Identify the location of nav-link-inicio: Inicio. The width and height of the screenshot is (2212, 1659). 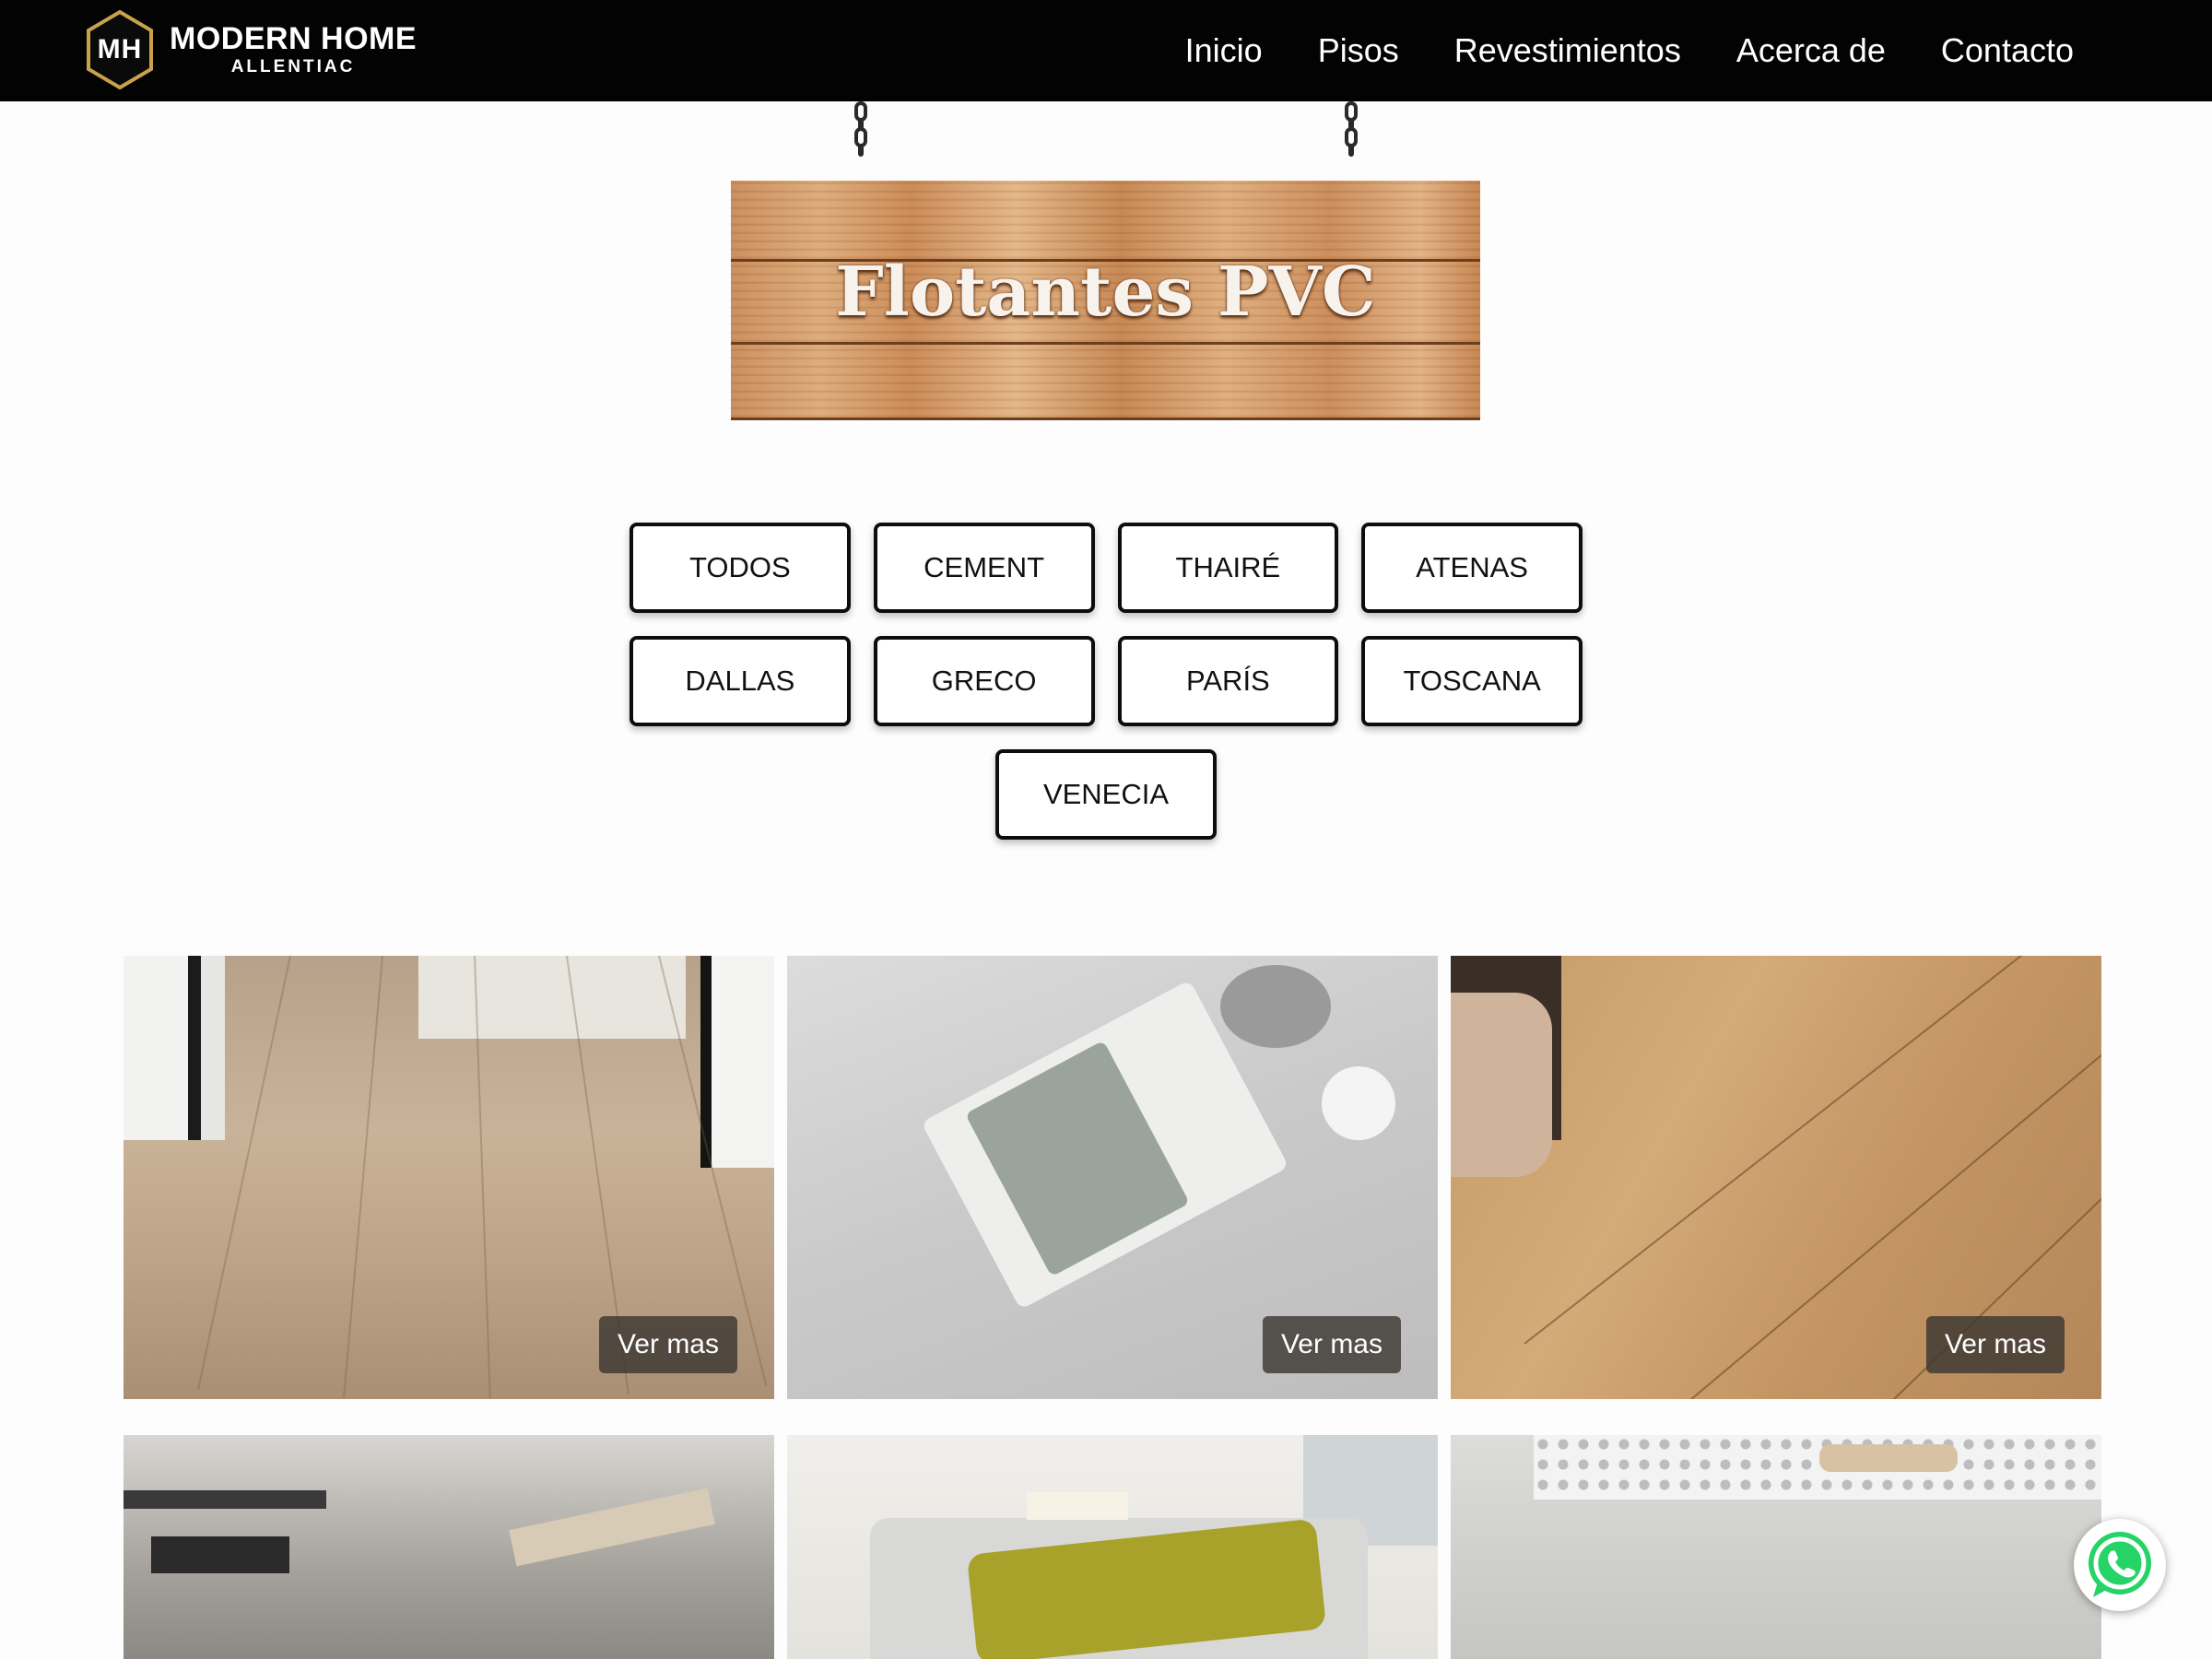
(1224, 50).